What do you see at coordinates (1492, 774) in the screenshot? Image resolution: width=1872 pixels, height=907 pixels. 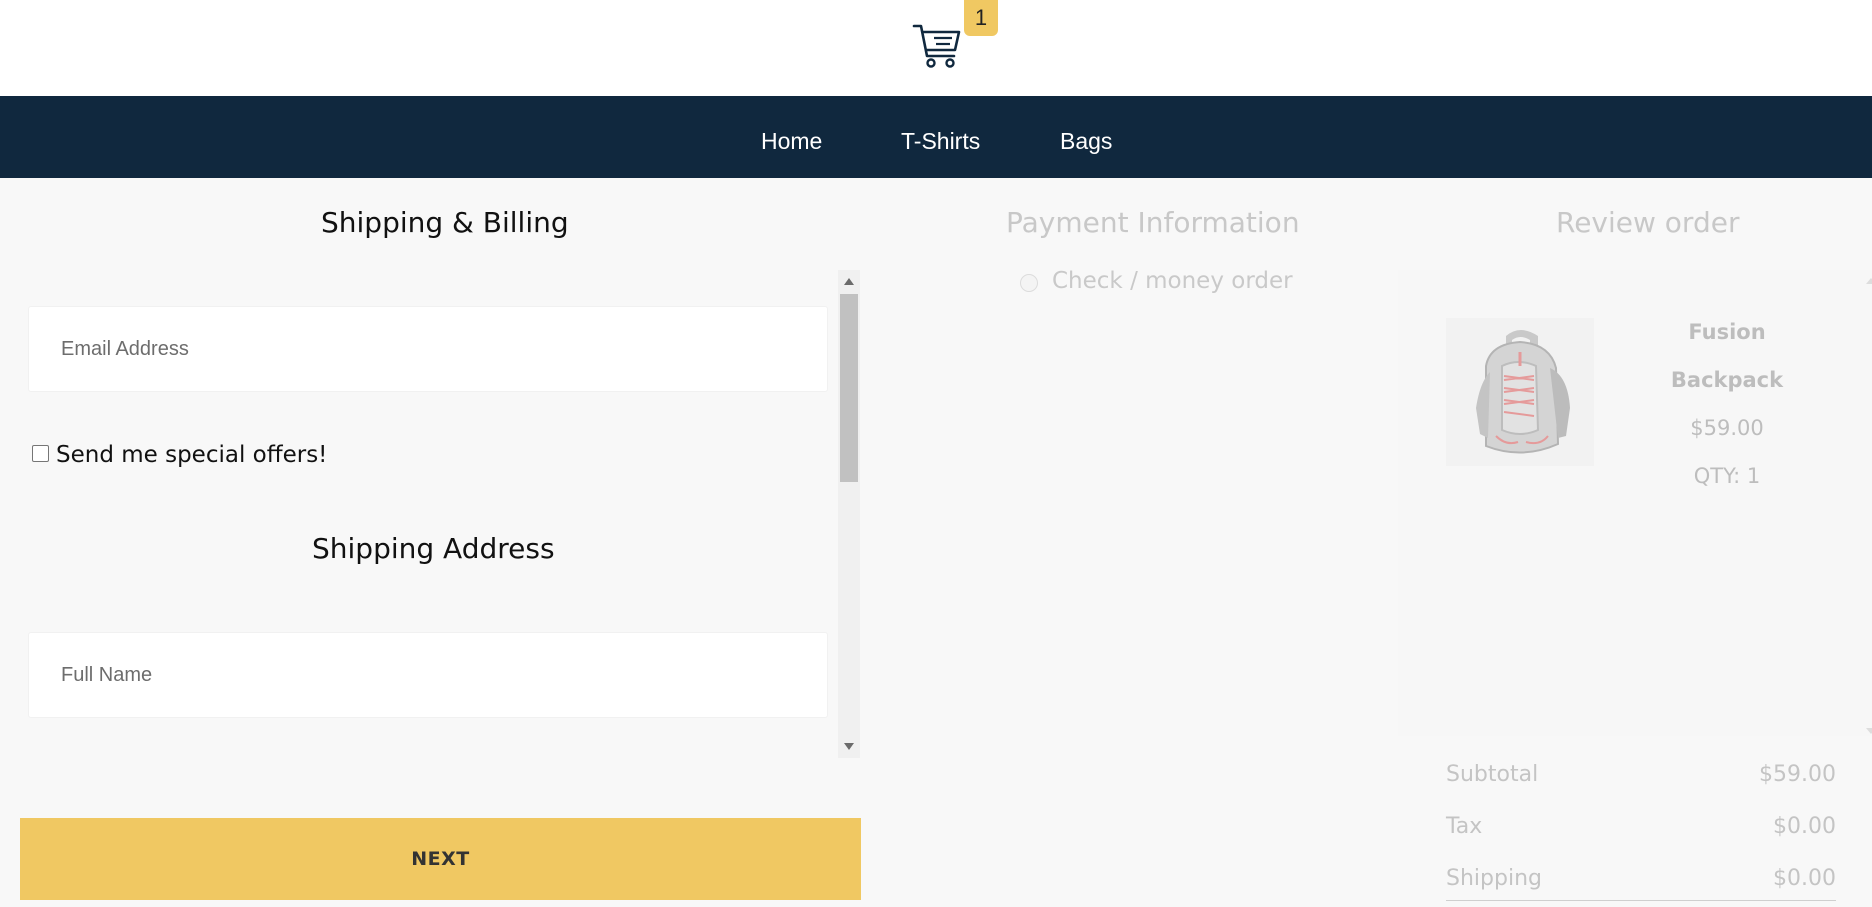 I see `subtotal-label: Subtotal` at bounding box center [1492, 774].